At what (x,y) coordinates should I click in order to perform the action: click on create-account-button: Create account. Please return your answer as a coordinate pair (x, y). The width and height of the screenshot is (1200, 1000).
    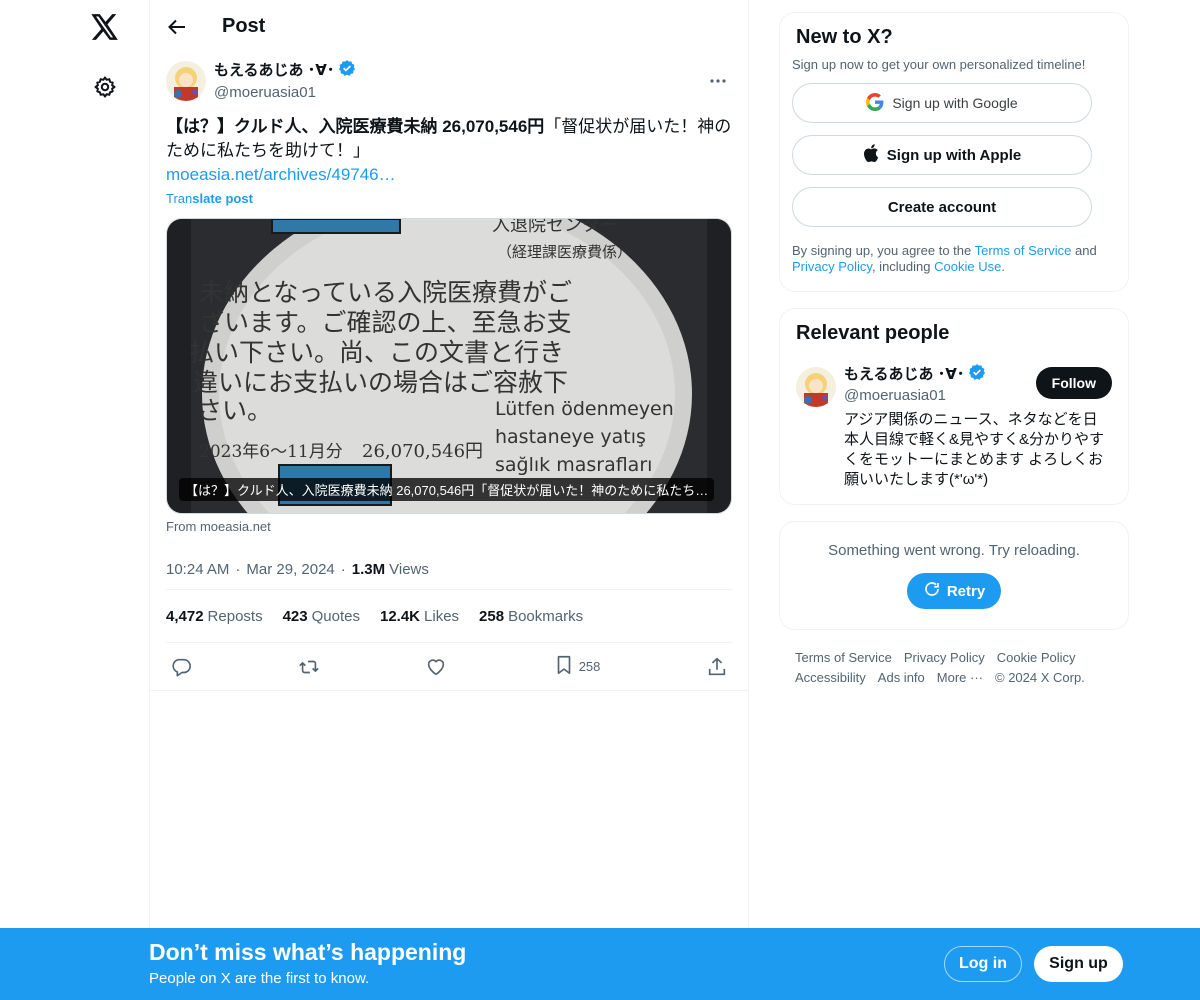
    Looking at the image, I should click on (942, 207).